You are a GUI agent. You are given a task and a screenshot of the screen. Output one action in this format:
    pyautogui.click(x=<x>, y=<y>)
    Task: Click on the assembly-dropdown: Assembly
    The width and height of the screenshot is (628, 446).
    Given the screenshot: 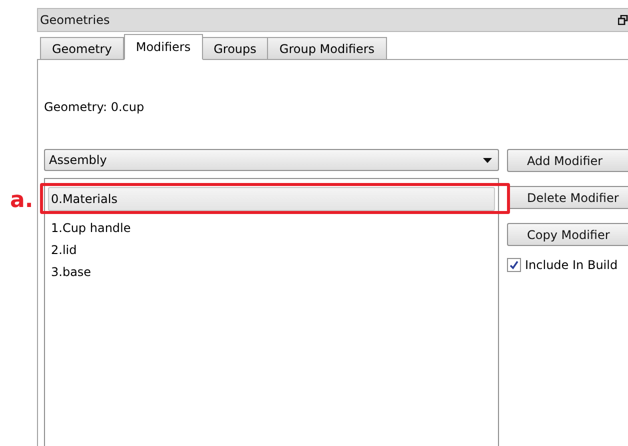 What is the action you would take?
    pyautogui.click(x=271, y=160)
    